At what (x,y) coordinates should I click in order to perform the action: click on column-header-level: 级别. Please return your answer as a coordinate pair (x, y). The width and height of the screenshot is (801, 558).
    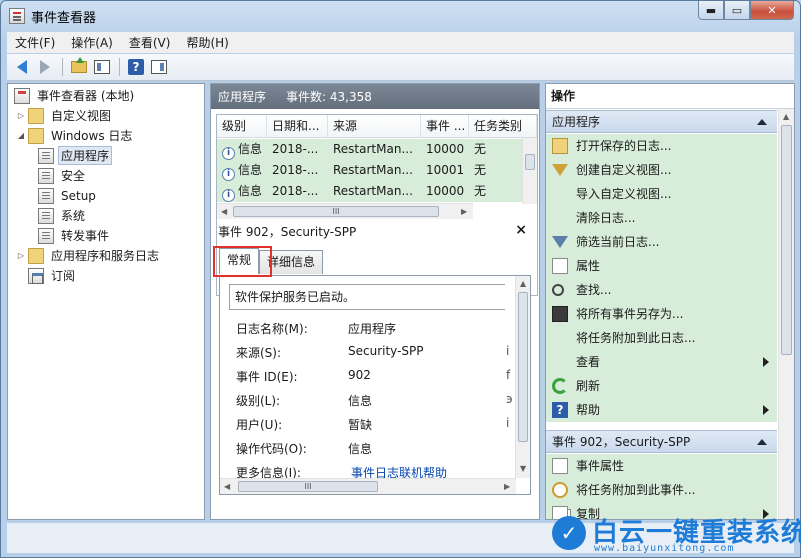
    Looking at the image, I should click on (242, 126).